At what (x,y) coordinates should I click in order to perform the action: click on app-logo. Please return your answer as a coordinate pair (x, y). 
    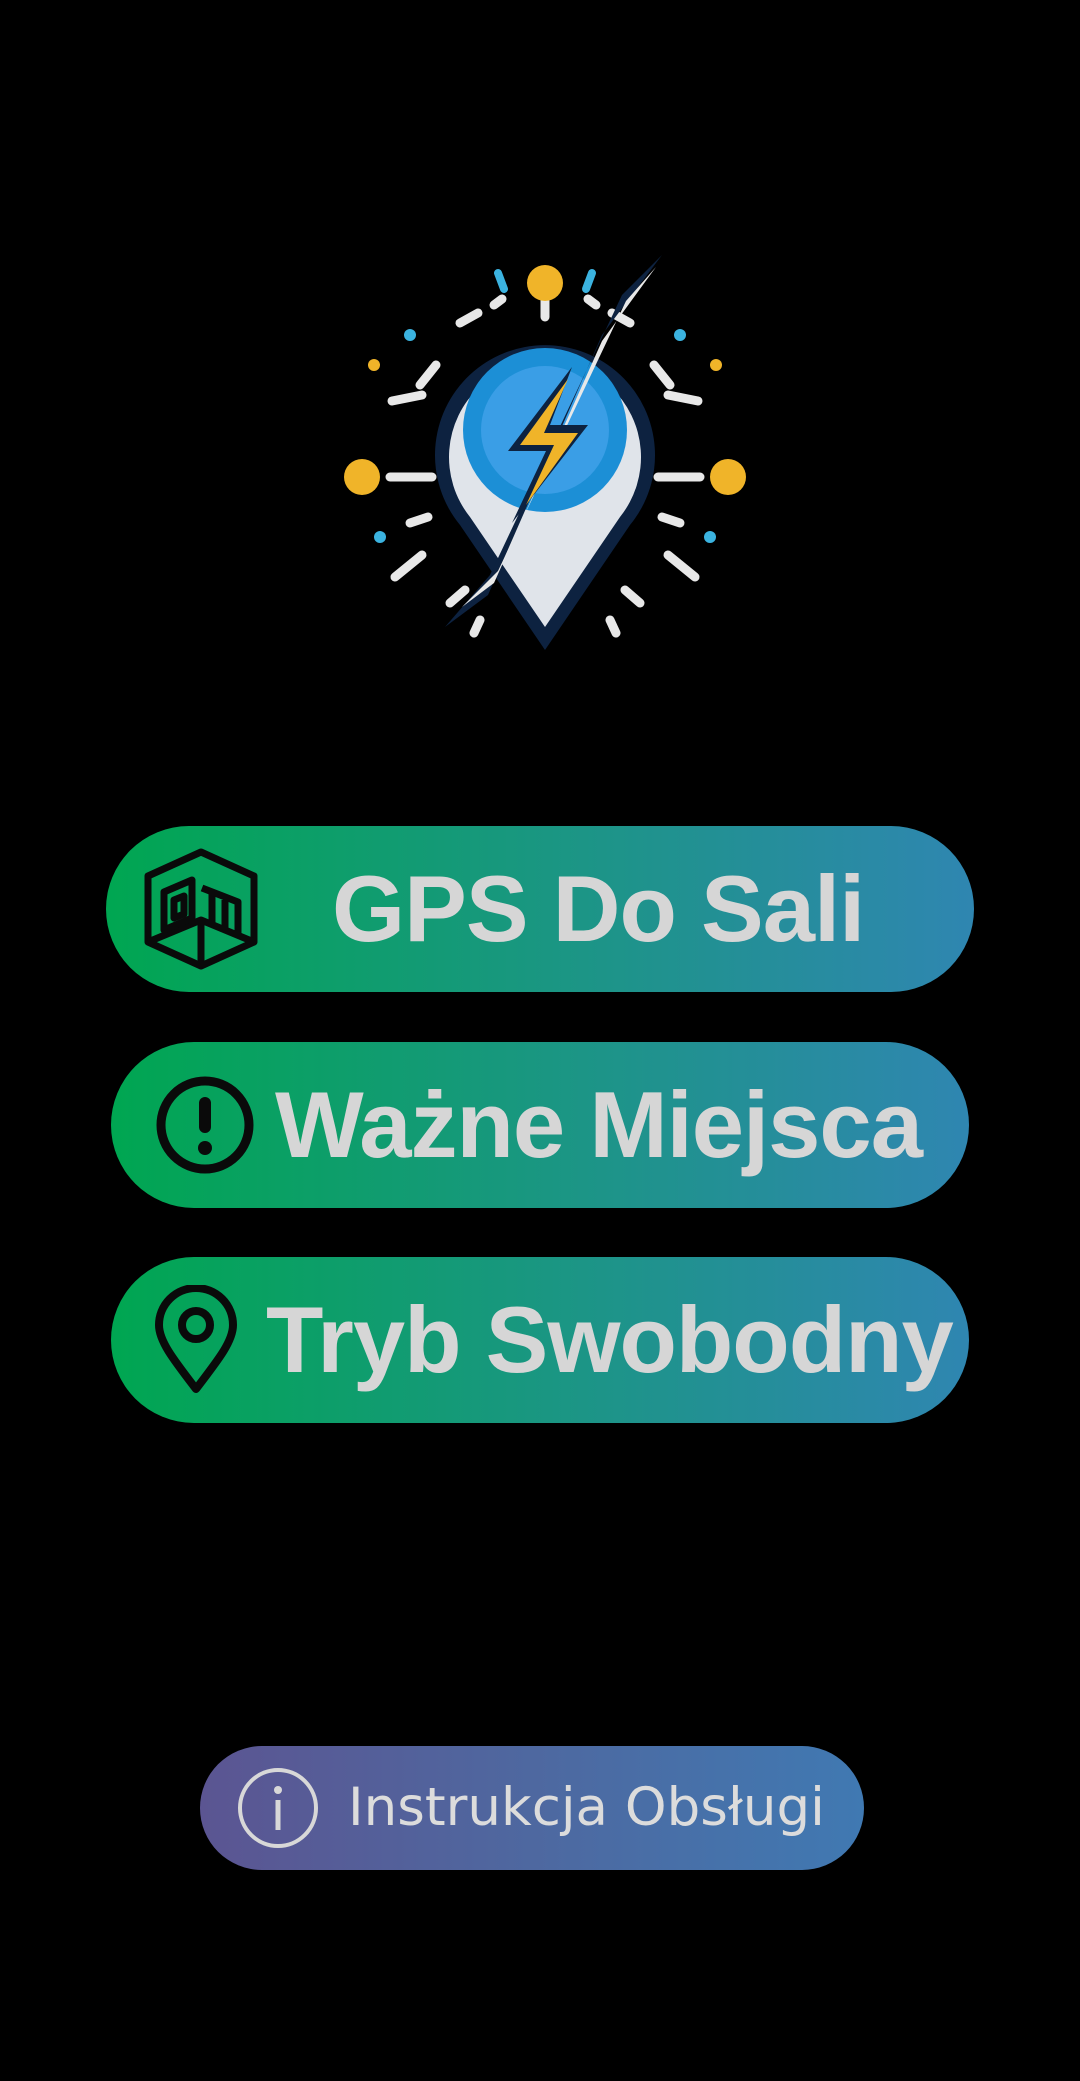
    Looking at the image, I should click on (545, 460).